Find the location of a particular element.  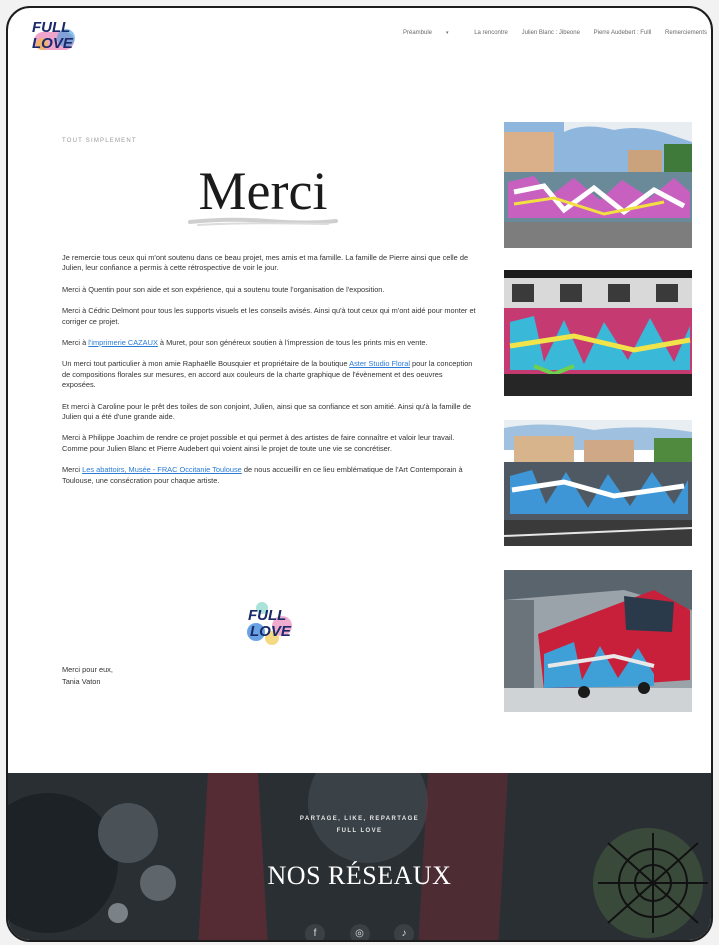

footer-title: NOS RÉSEAUX is located at coordinates (359, 875).